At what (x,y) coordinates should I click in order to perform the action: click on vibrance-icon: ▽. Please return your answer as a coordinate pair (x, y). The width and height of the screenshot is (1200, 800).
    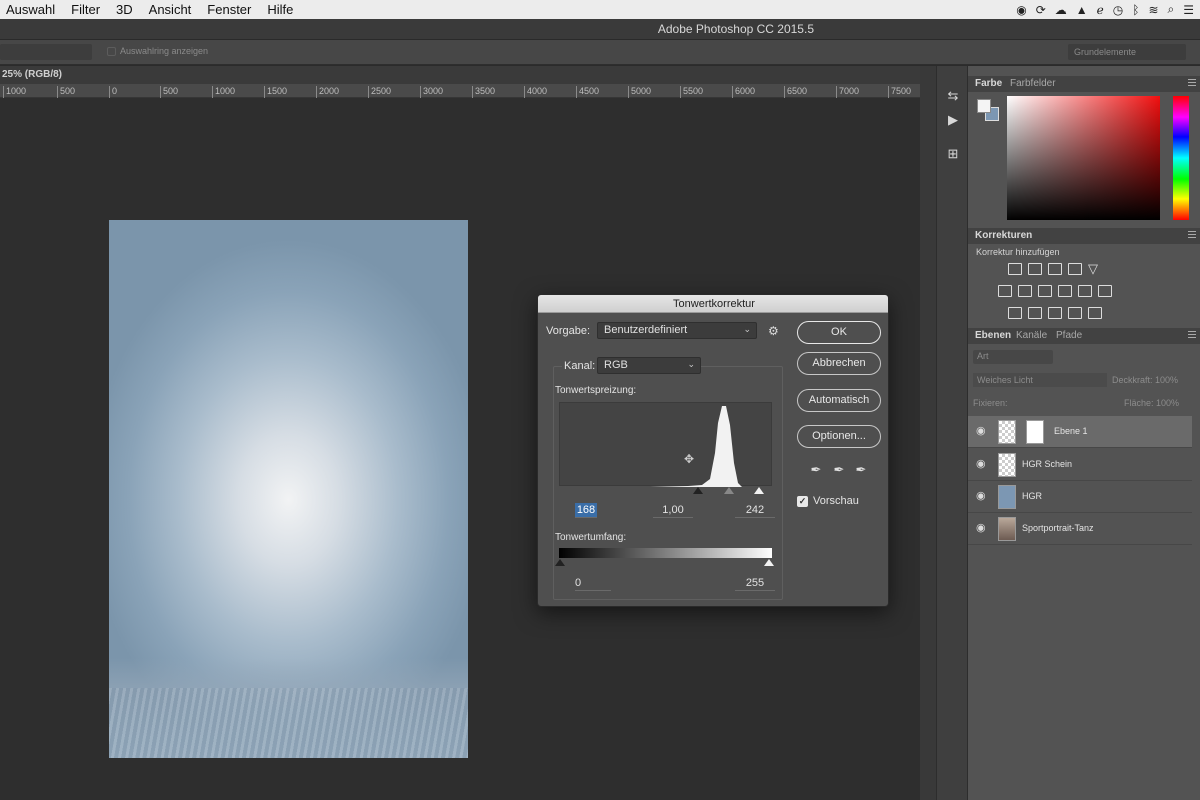
    Looking at the image, I should click on (1093, 269).